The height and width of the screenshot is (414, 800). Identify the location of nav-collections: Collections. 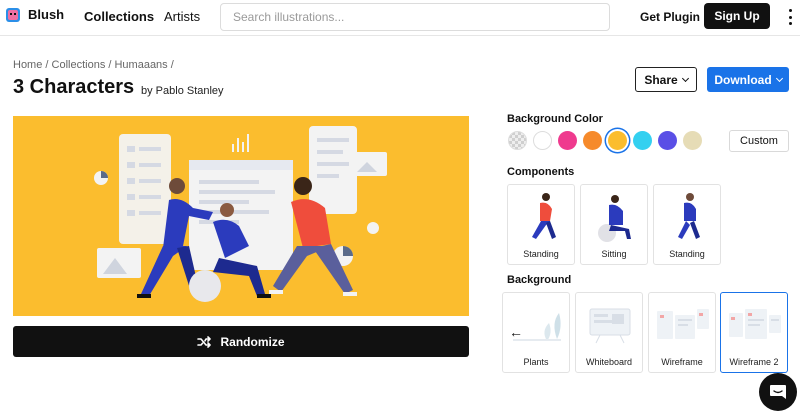
(119, 16).